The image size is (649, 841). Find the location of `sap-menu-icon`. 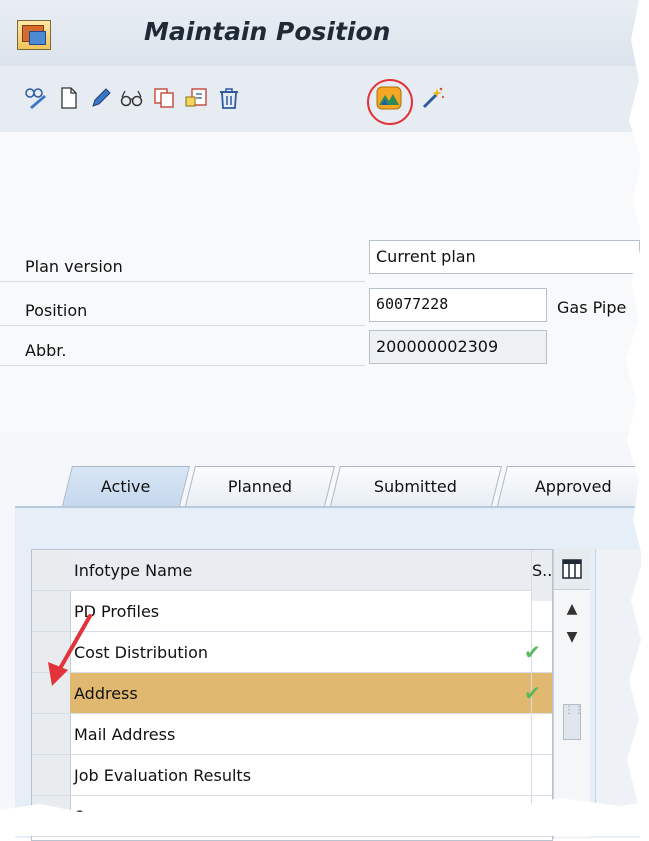

sap-menu-icon is located at coordinates (34, 35).